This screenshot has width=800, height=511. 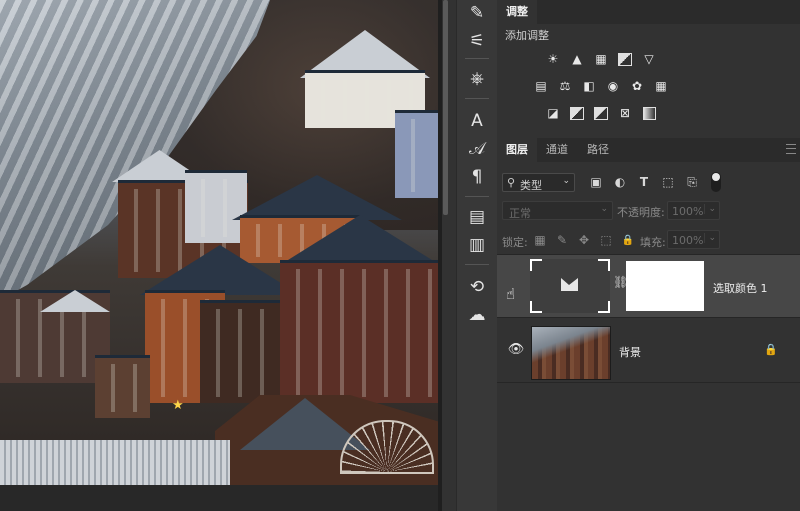 What do you see at coordinates (620, 284) in the screenshot?
I see `link-chain-icon: ⛓` at bounding box center [620, 284].